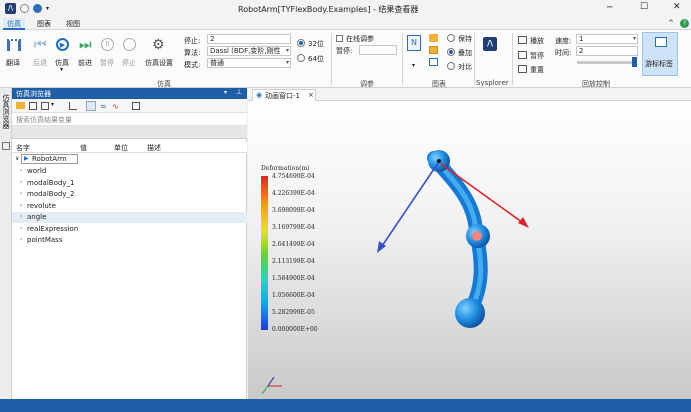 The height and width of the screenshot is (412, 691). Describe the element at coordinates (44, 120) in the screenshot. I see `search-input: 搜索仿真结果变量` at that location.